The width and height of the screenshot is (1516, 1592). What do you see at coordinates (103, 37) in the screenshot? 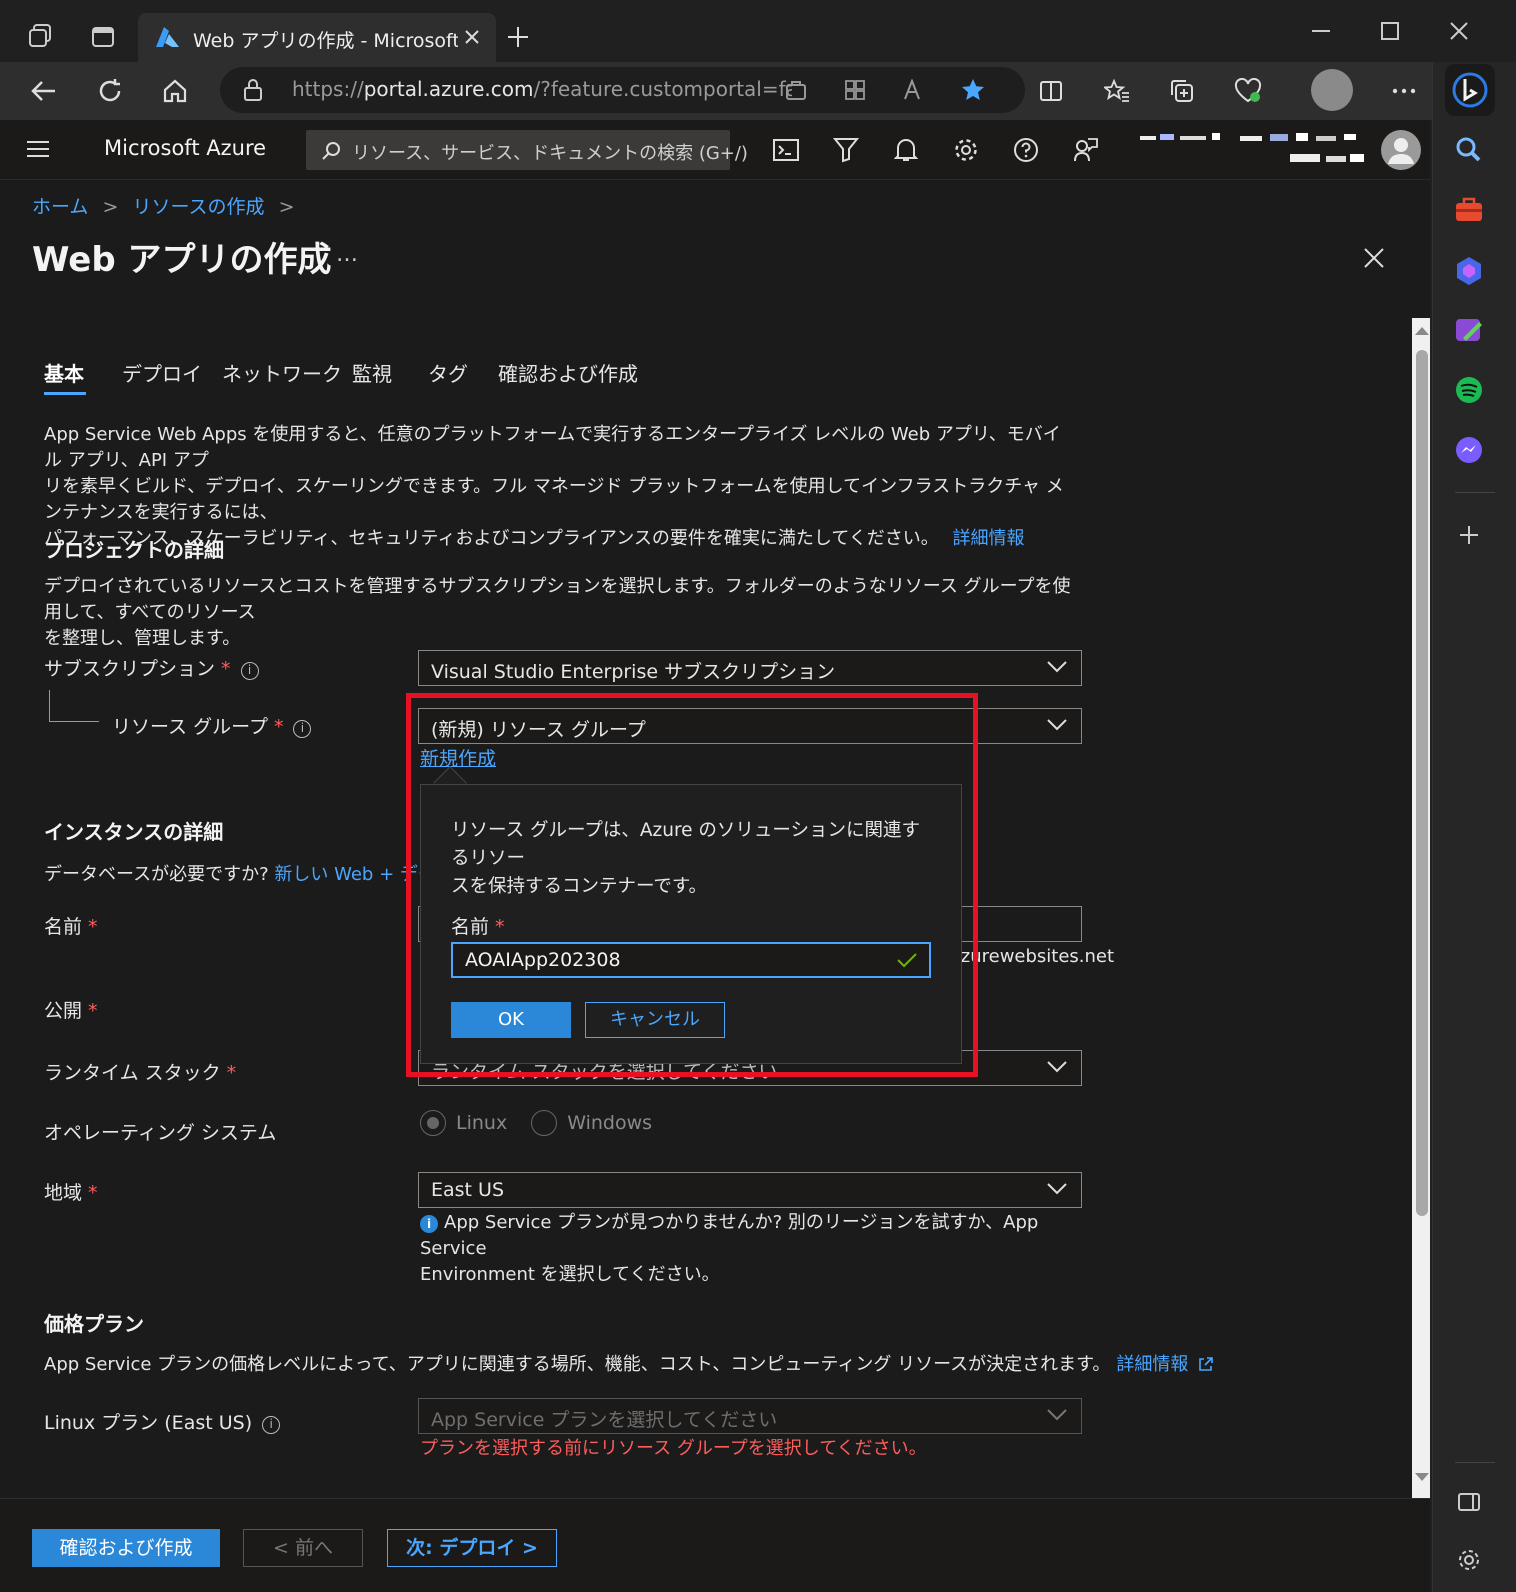
I see `tab-actions-icon` at bounding box center [103, 37].